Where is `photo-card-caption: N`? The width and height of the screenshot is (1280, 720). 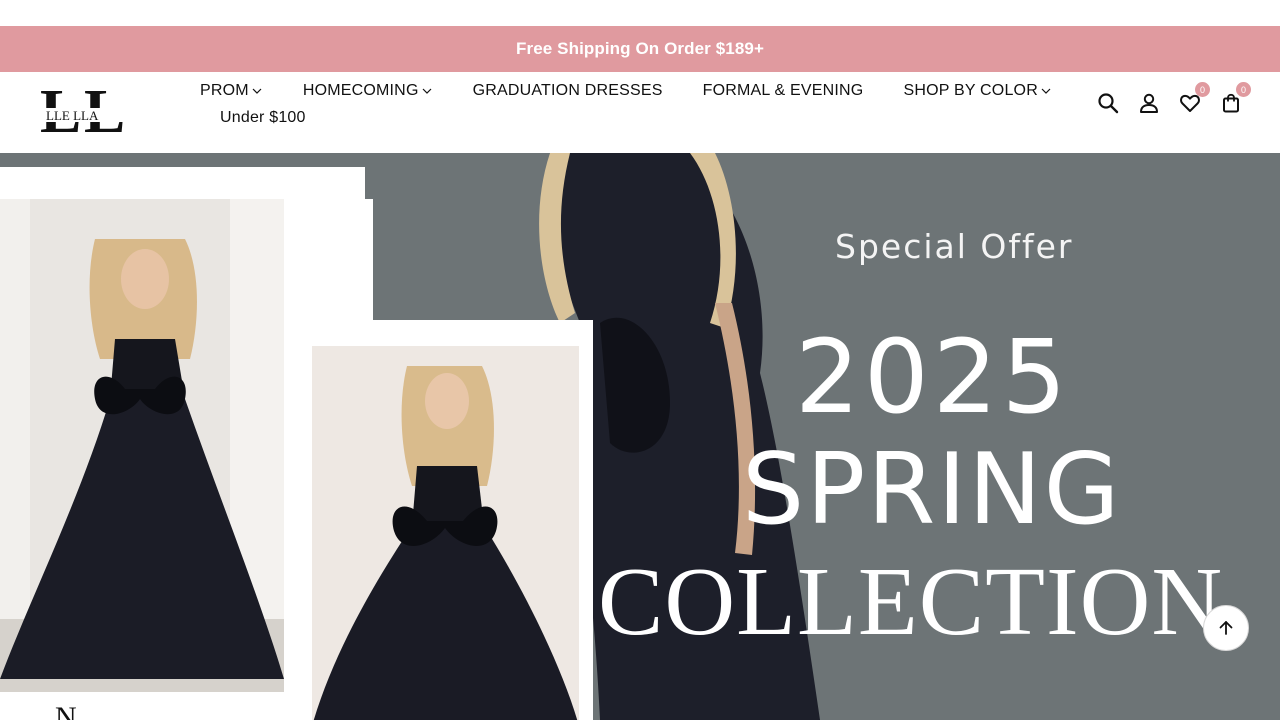 photo-card-caption: N is located at coordinates (66, 710).